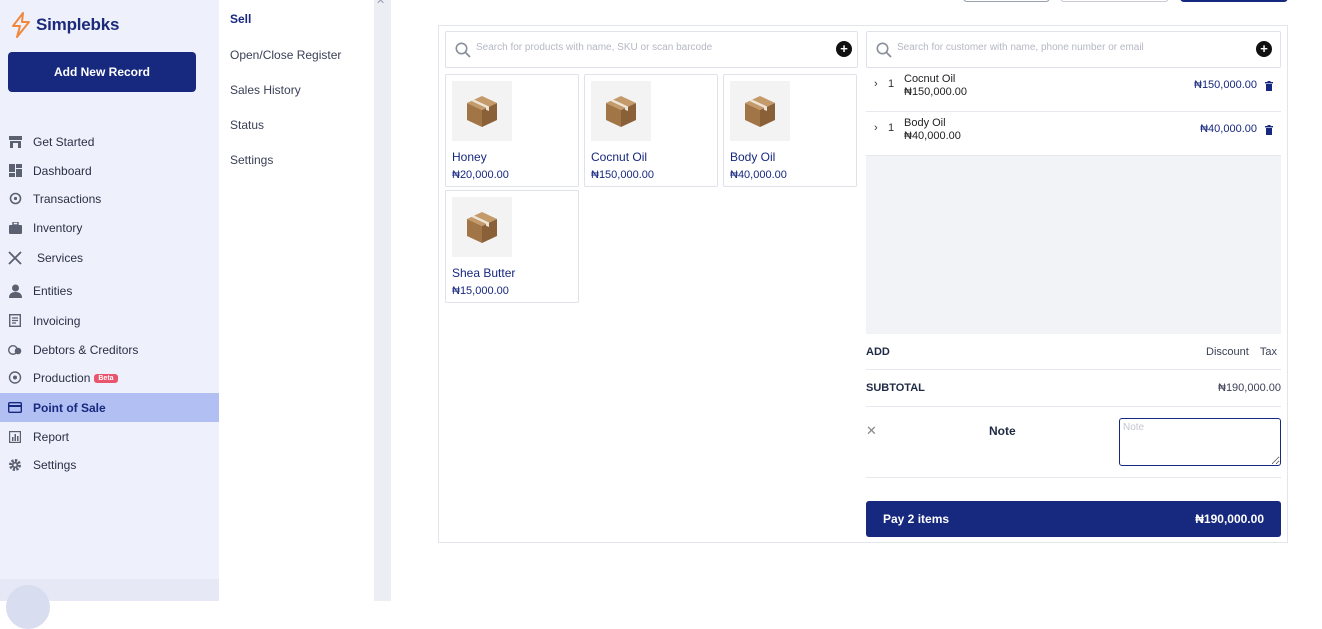  What do you see at coordinates (758, 175) in the screenshot?
I see `product-price: ₦40,000.00` at bounding box center [758, 175].